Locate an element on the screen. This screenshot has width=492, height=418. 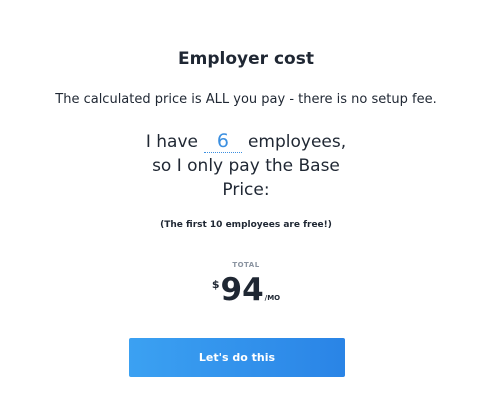
price-amount: 94 is located at coordinates (242, 290).